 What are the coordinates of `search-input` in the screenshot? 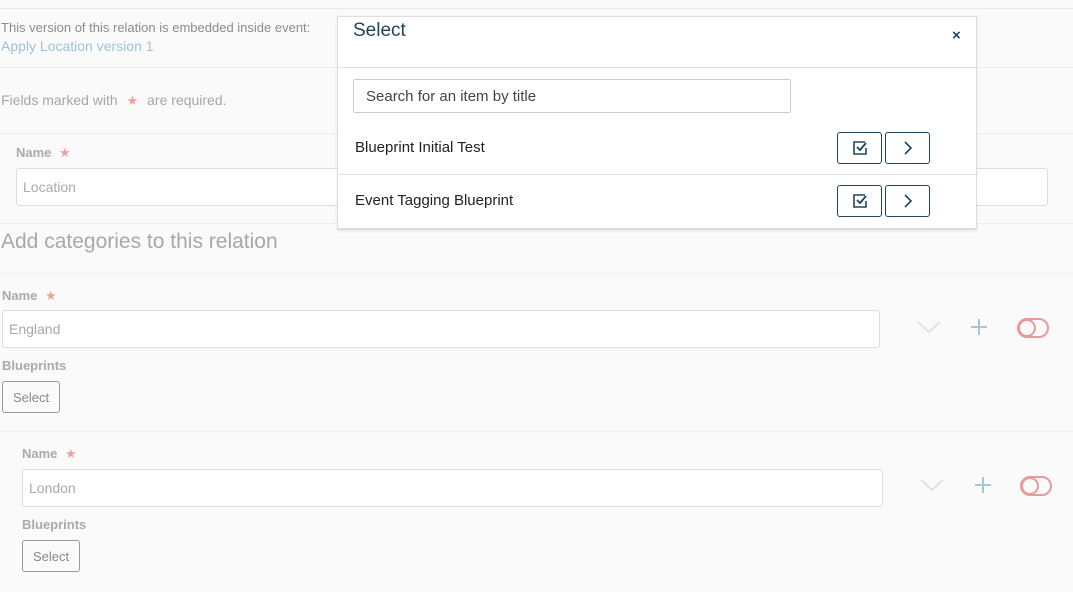 It's located at (572, 96).